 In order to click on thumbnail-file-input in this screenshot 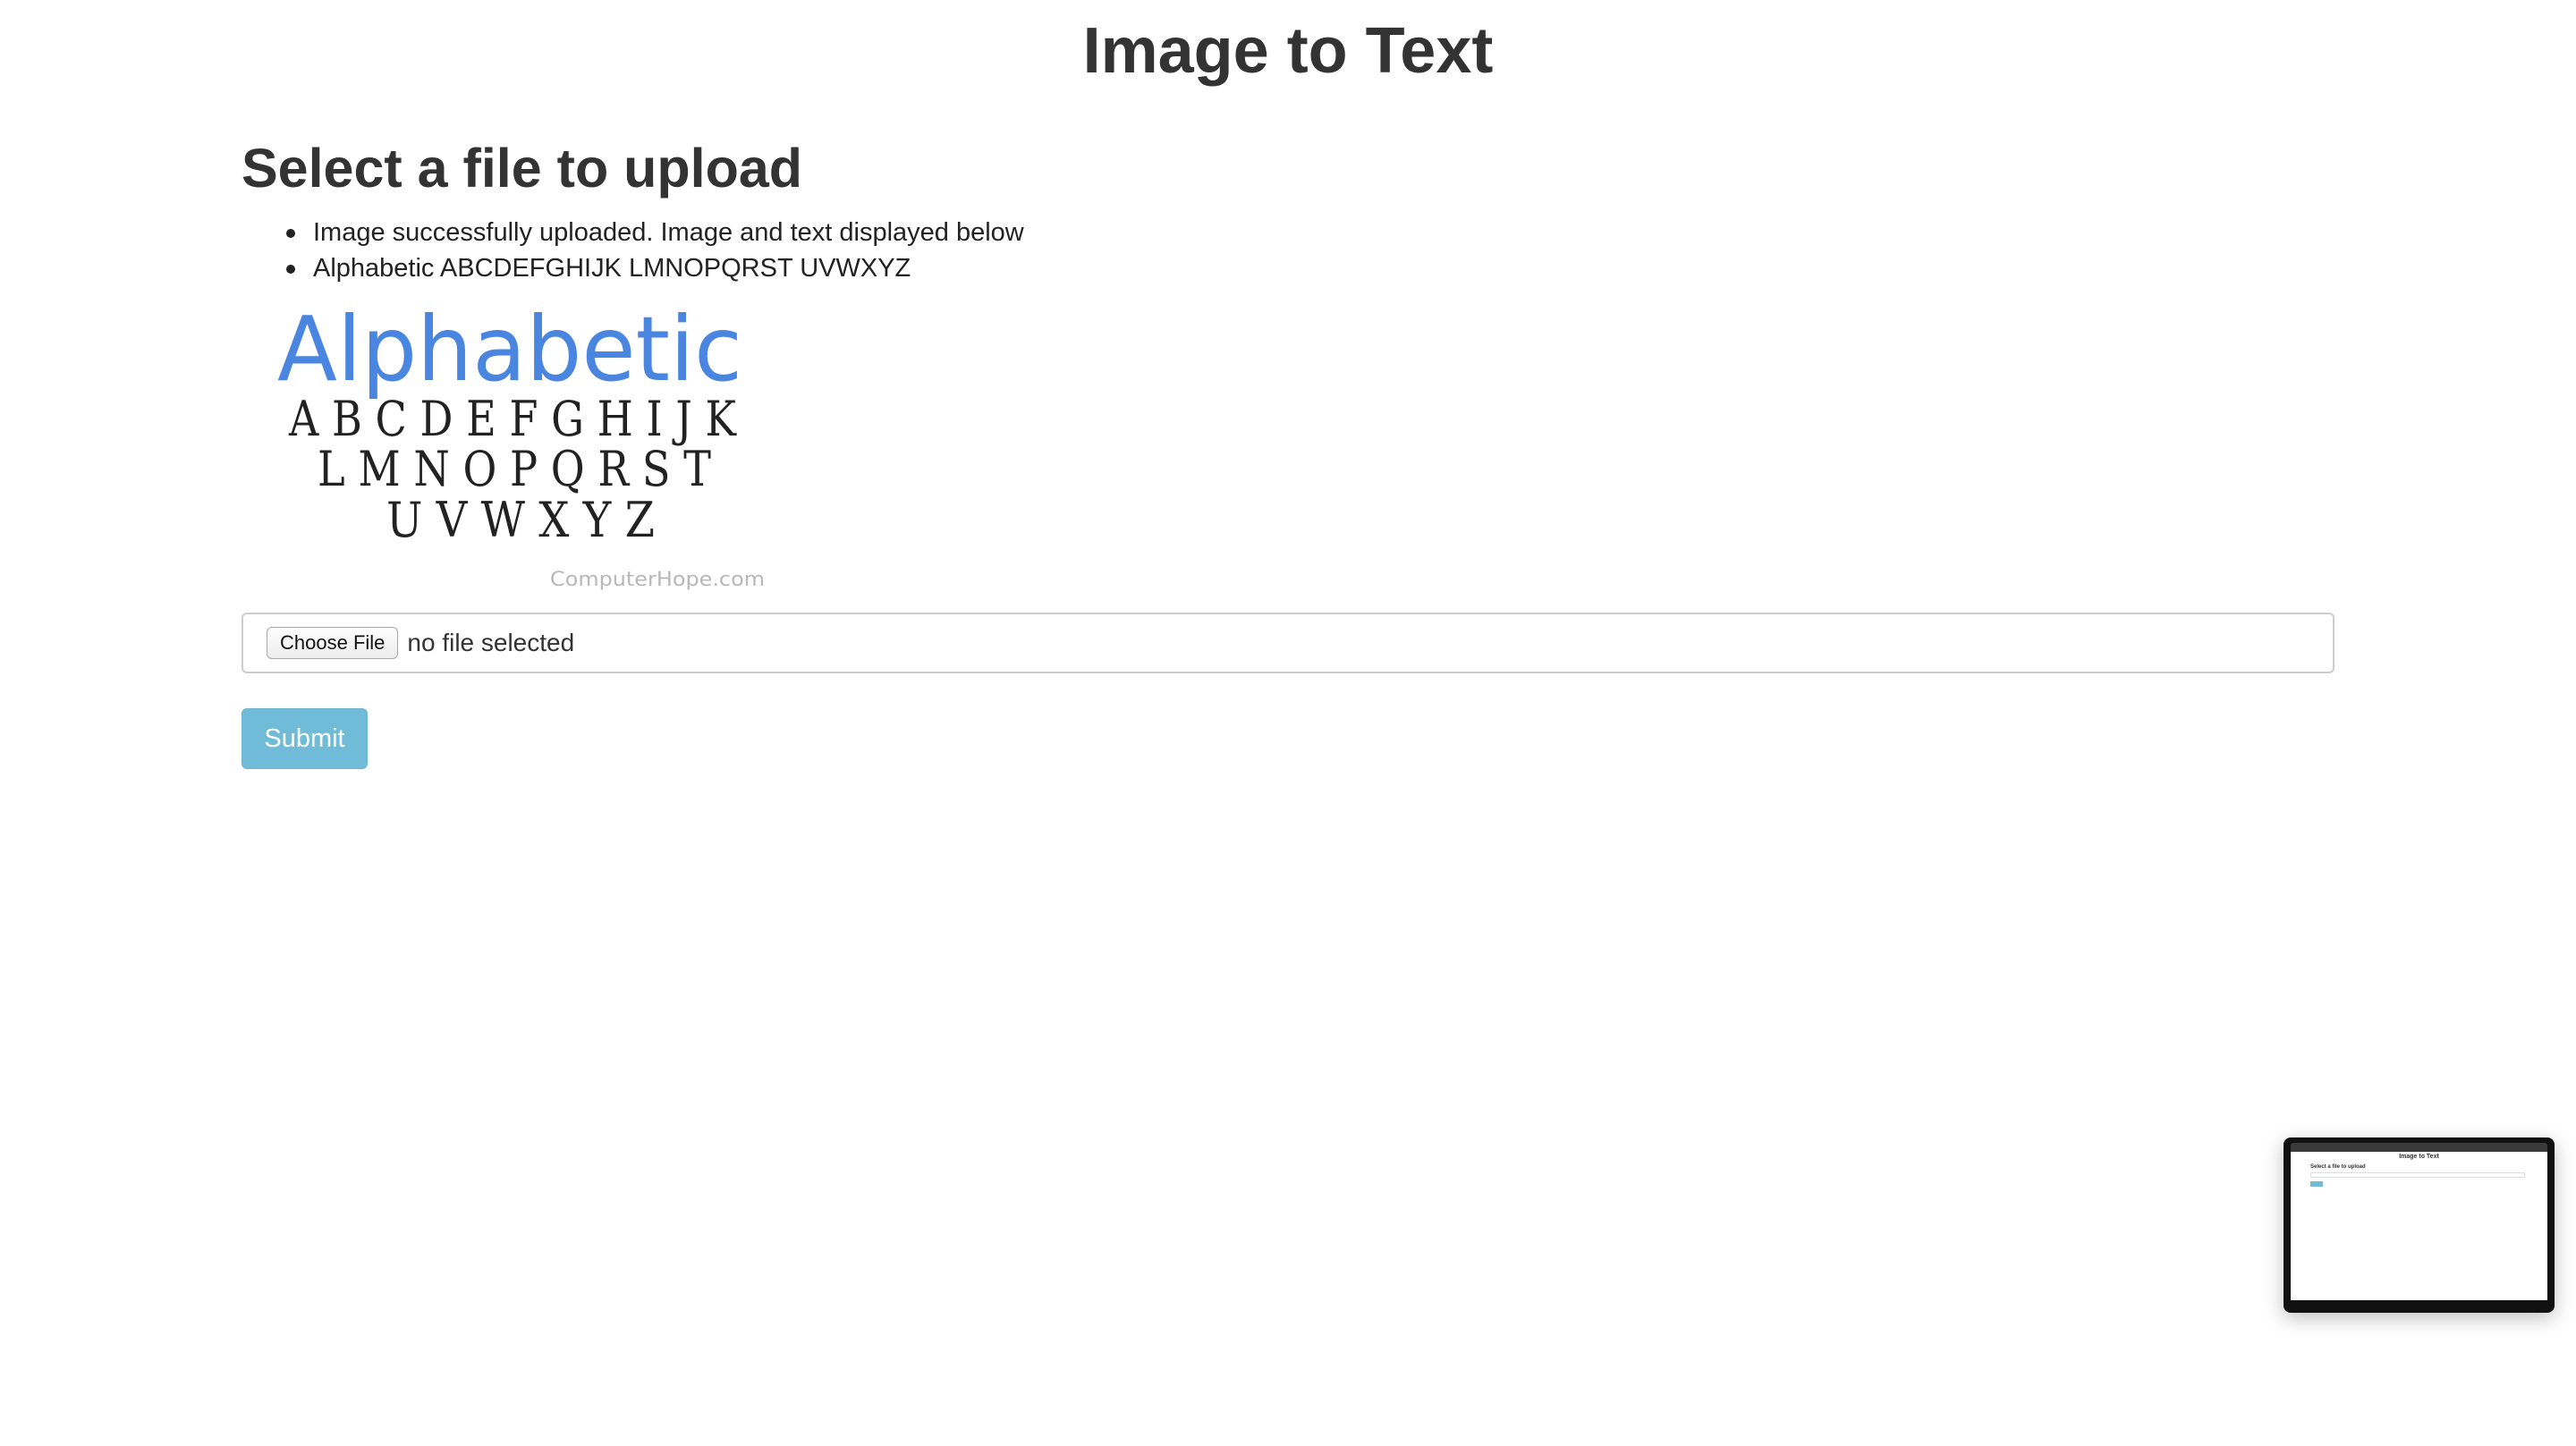, I will do `click(2417, 1175)`.